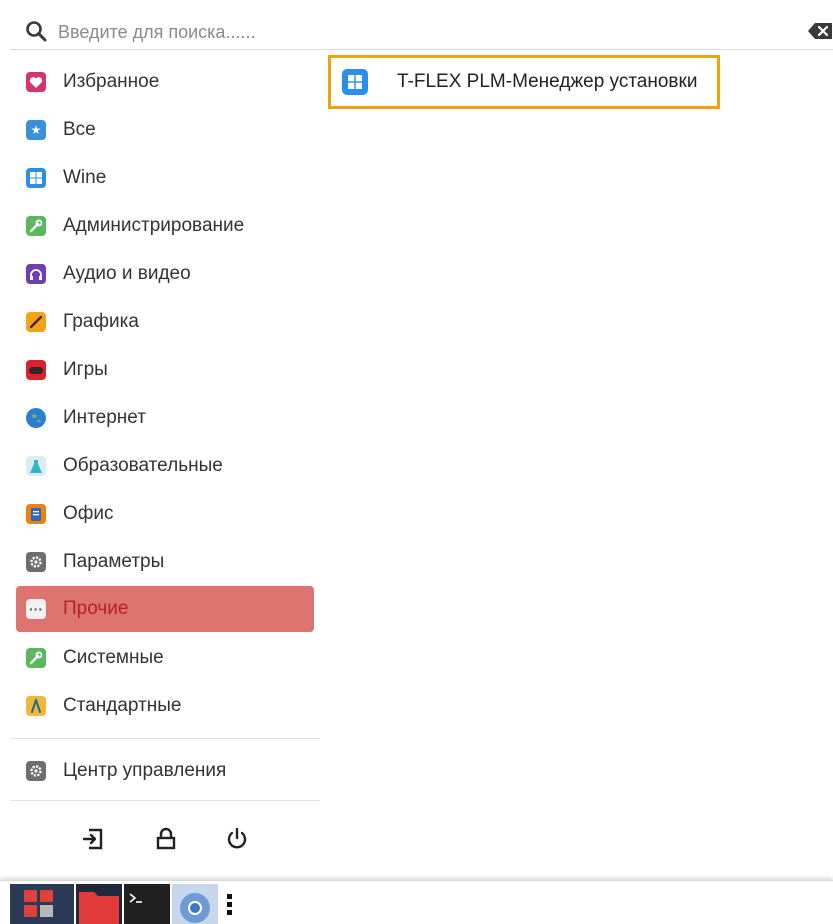 Image resolution: width=833 pixels, height=924 pixels. What do you see at coordinates (36, 706) in the screenshot?
I see `compass-icon` at bounding box center [36, 706].